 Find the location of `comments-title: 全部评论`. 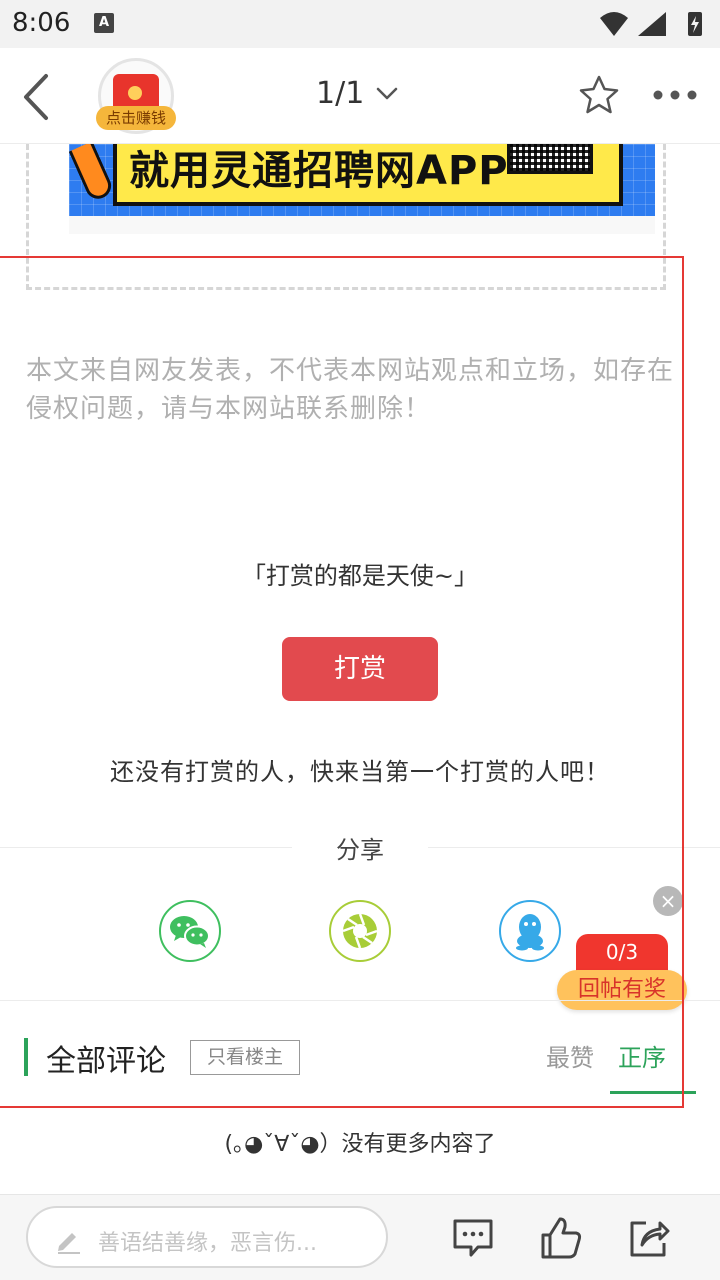

comments-title: 全部评论 is located at coordinates (106, 1061).